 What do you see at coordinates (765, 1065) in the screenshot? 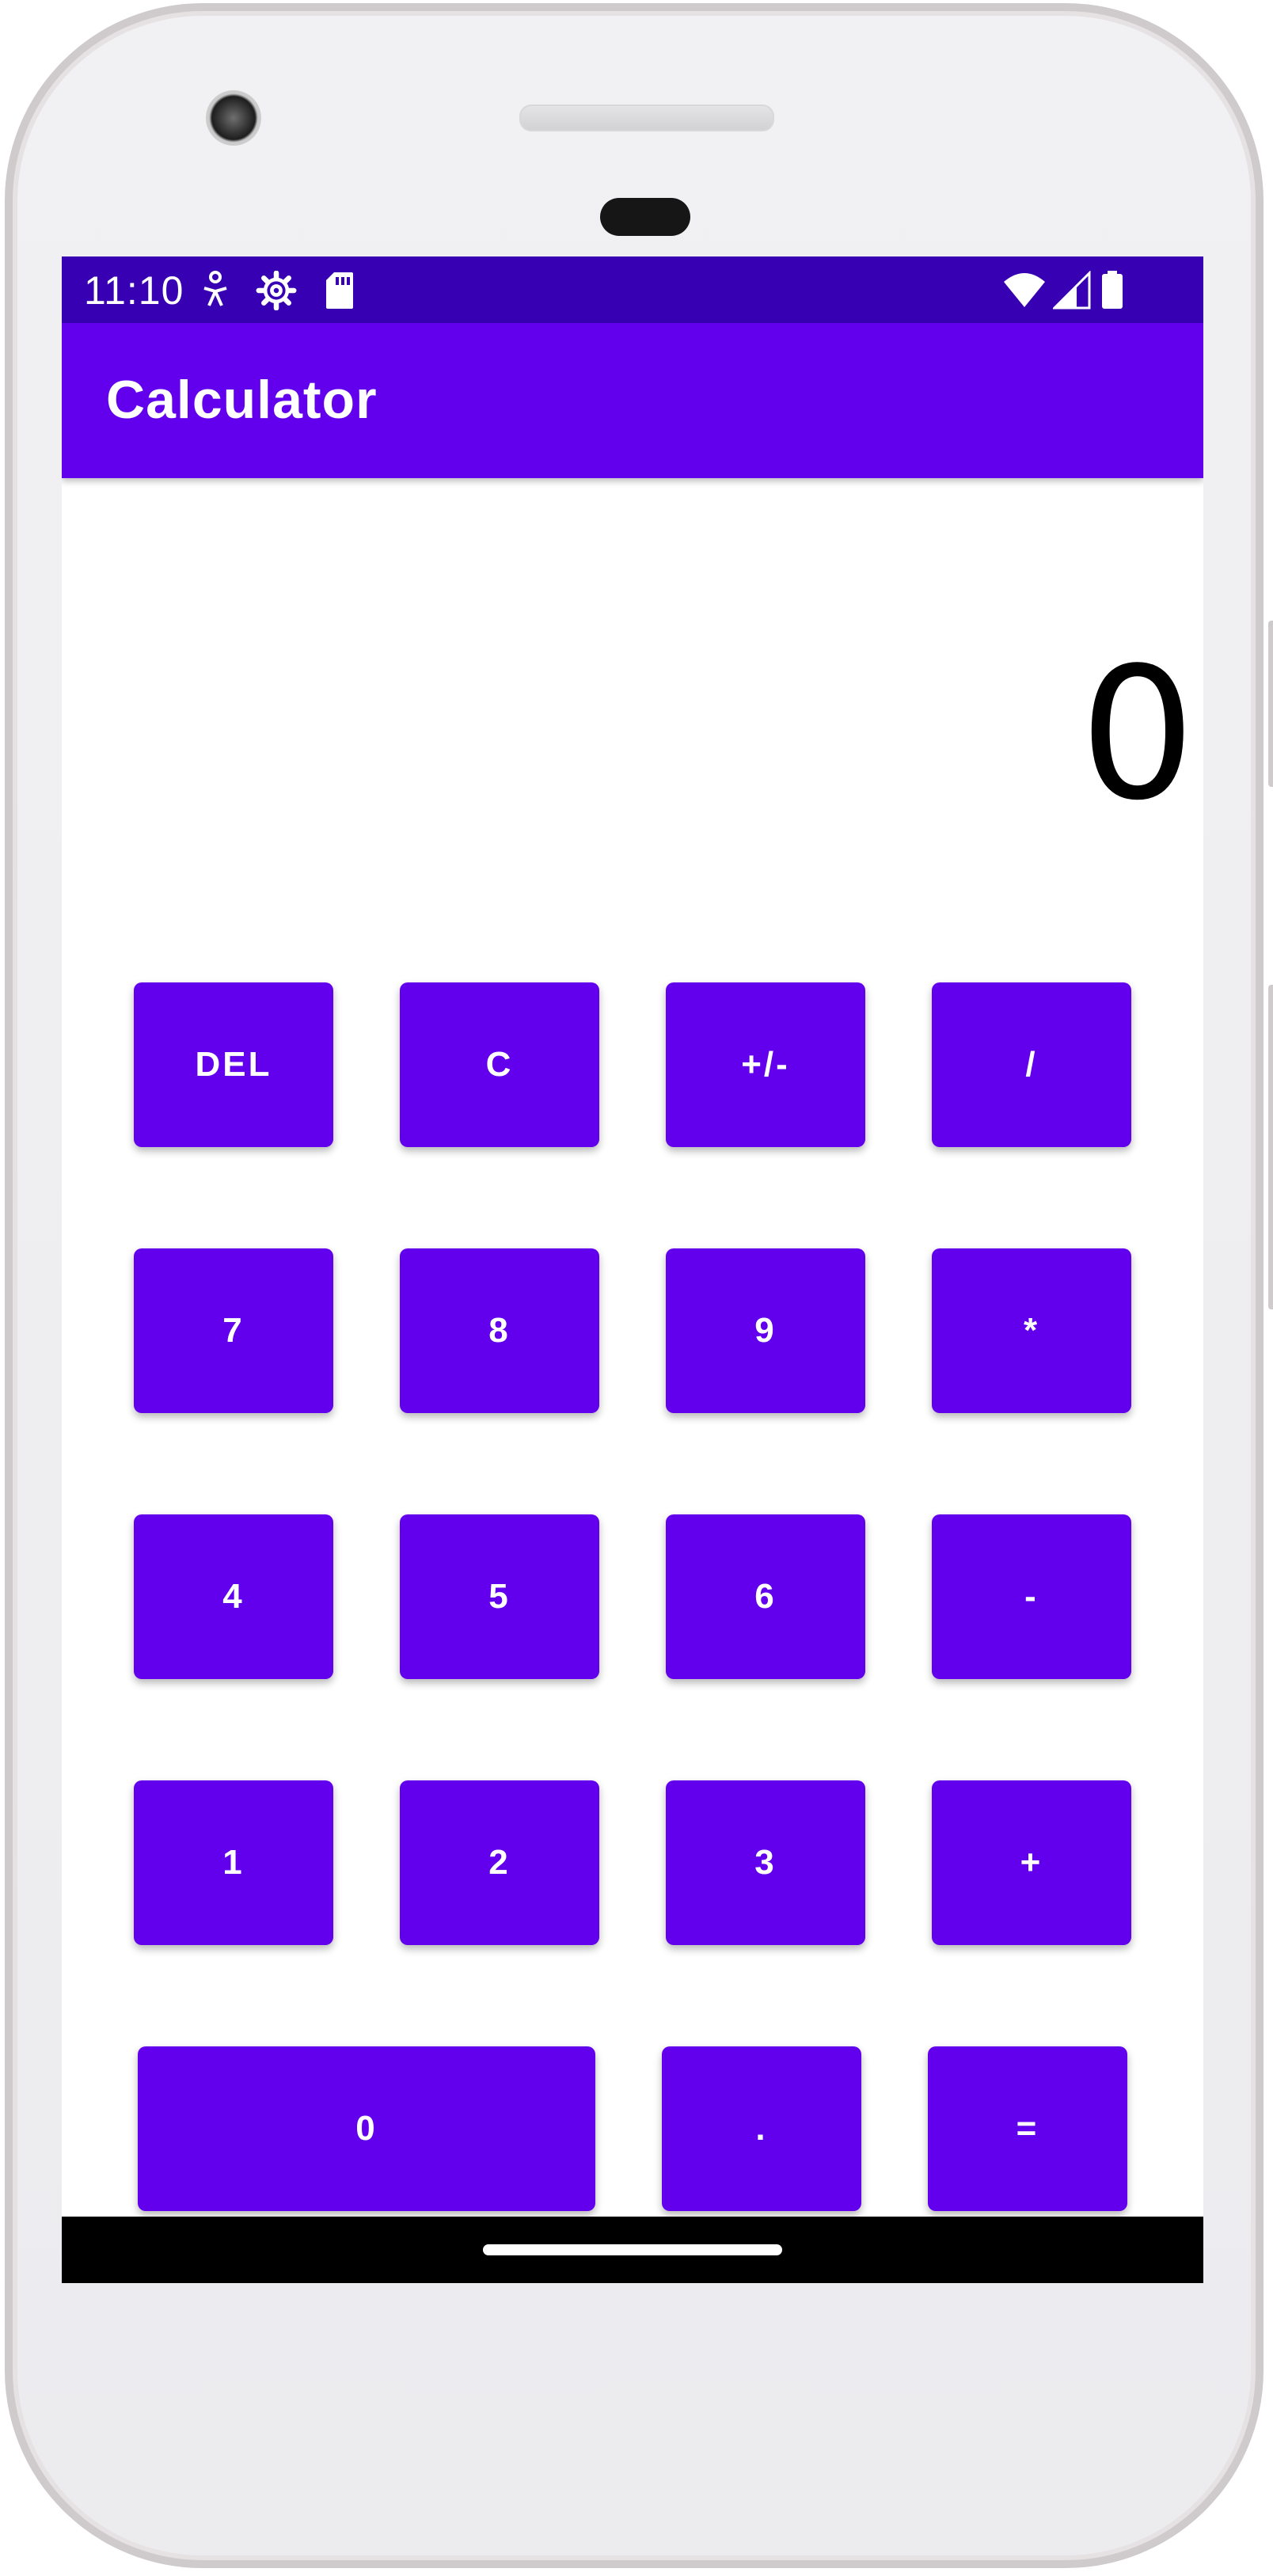
I see `negate-button: +/-` at bounding box center [765, 1065].